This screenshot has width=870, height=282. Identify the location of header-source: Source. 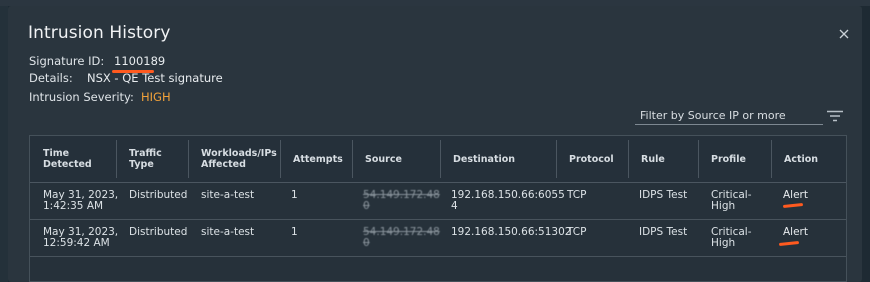
(396, 159).